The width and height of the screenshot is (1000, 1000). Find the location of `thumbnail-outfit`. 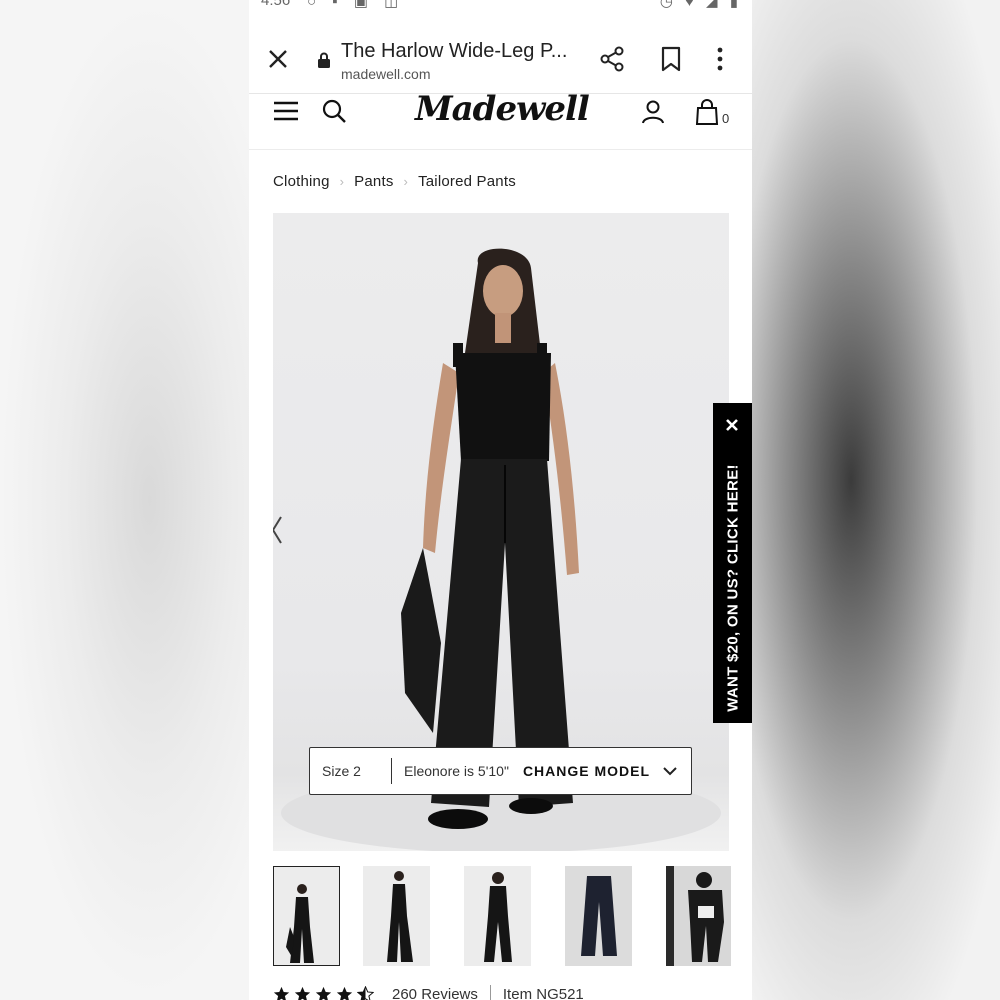

thumbnail-outfit is located at coordinates (698, 916).